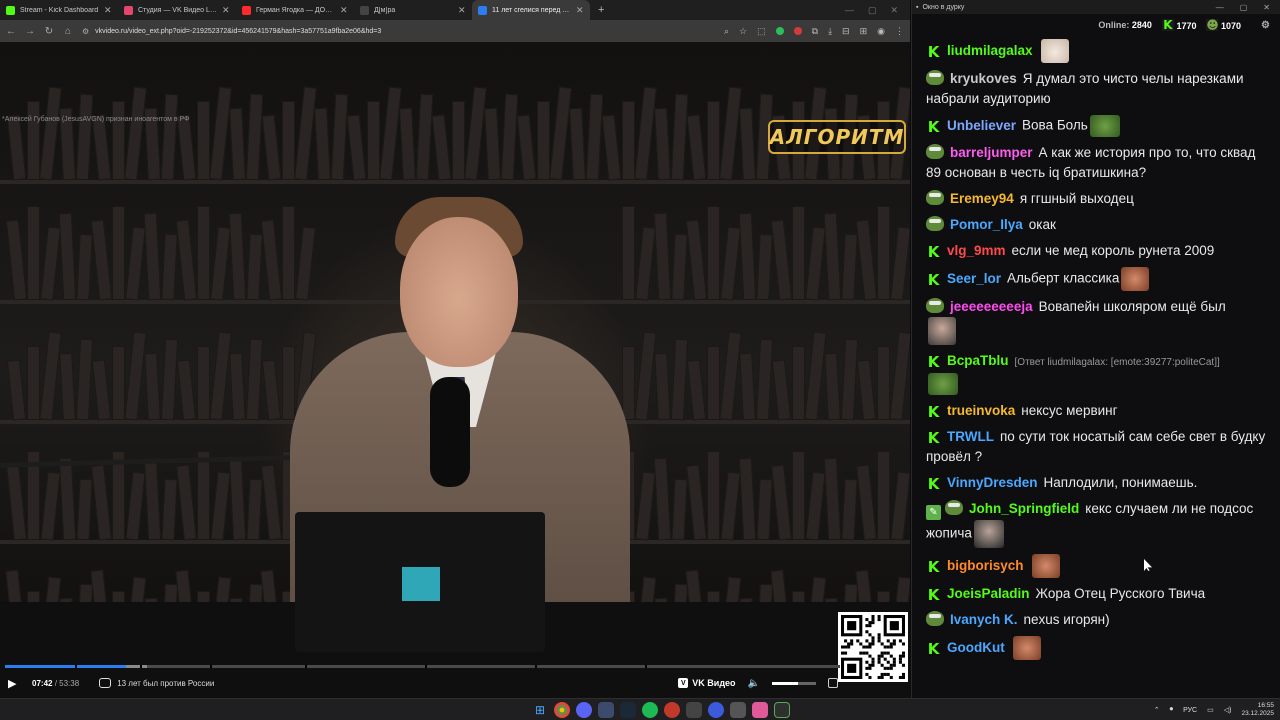 This screenshot has width=1280, height=720. Describe the element at coordinates (1210, 710) in the screenshot. I see `network-icon: ▭` at that location.